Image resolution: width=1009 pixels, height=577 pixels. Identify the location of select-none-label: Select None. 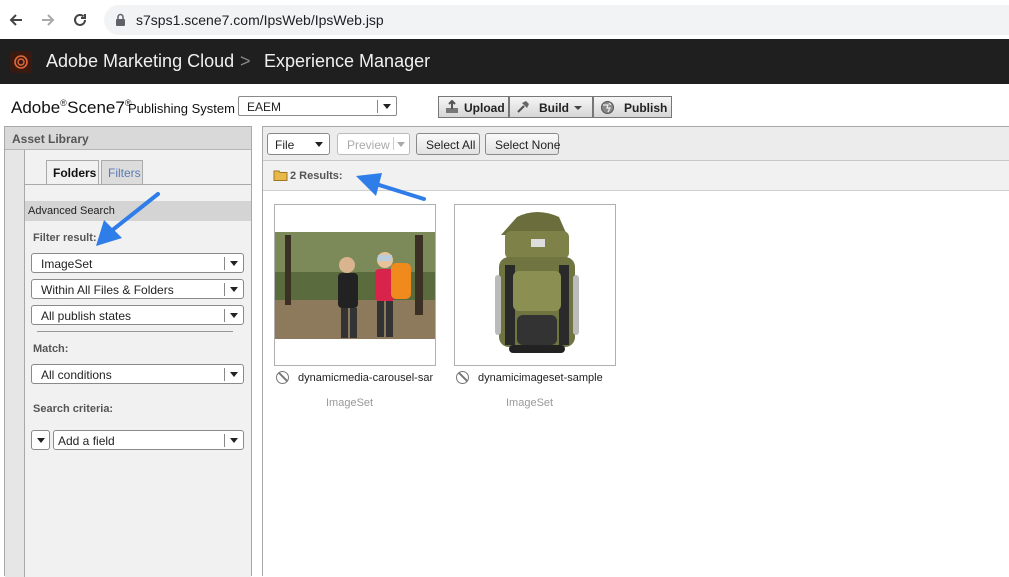
(528, 145).